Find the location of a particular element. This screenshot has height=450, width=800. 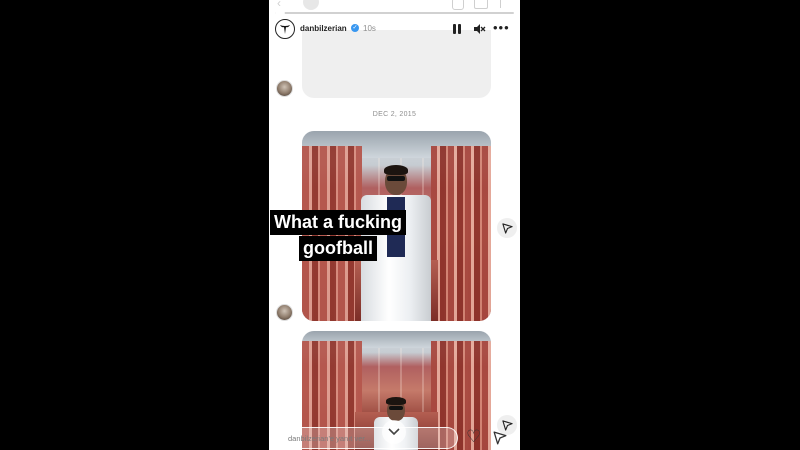

mute-icon is located at coordinates (480, 29).